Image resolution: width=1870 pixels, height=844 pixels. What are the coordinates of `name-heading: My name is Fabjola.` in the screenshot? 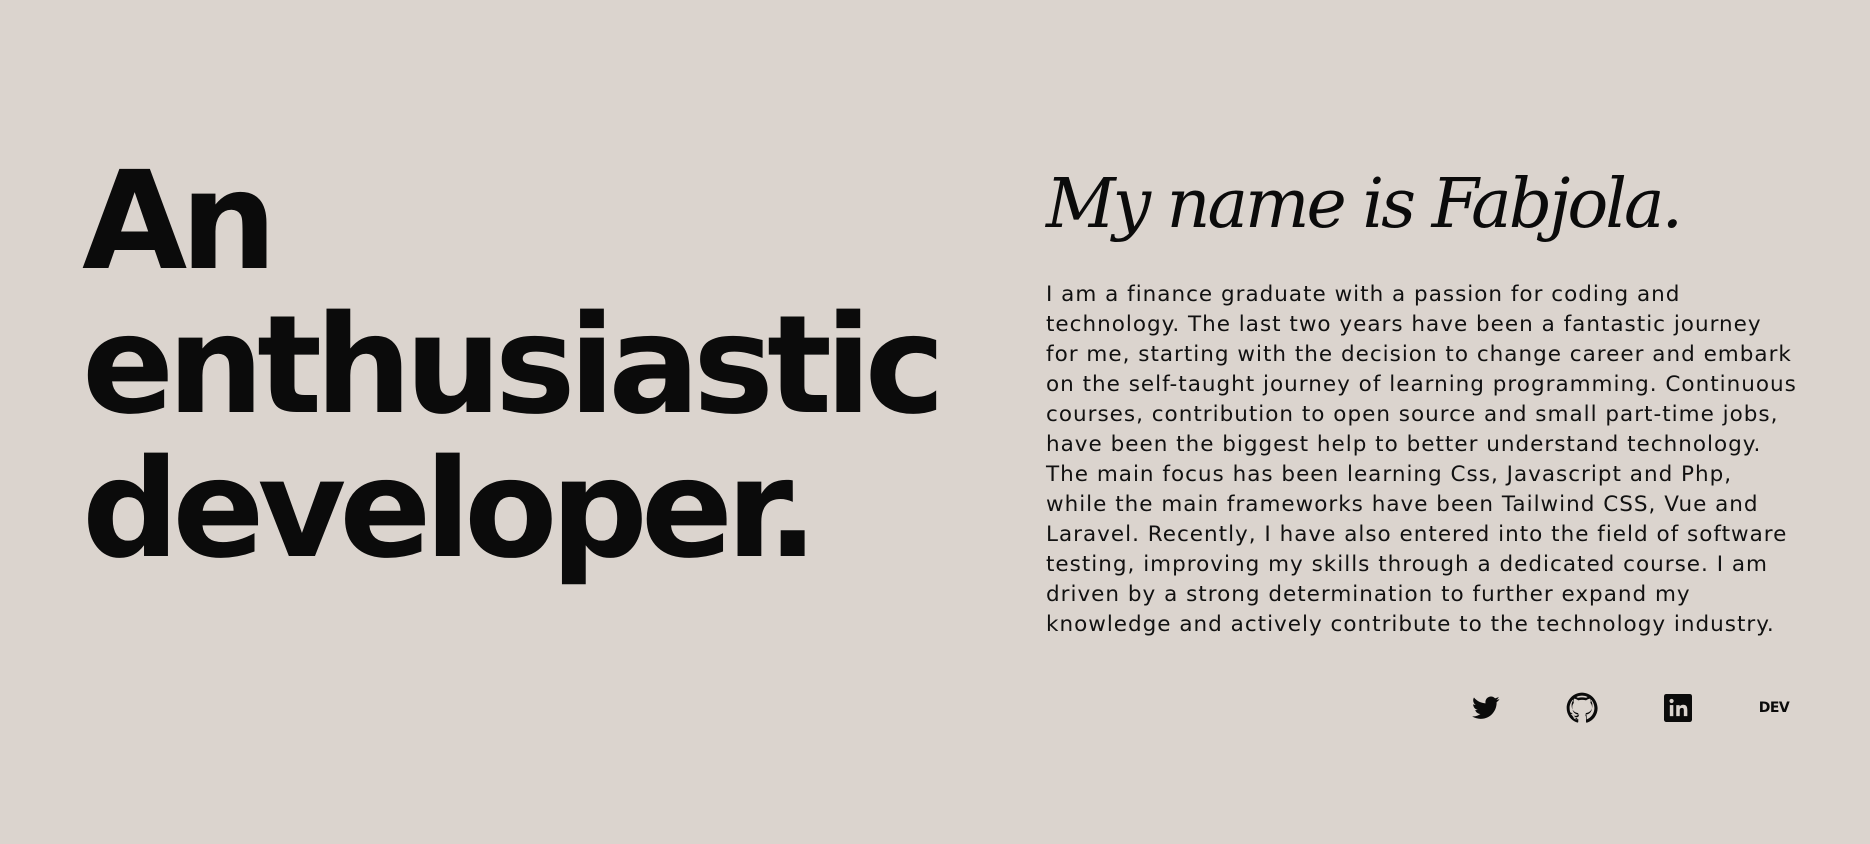 It's located at (1364, 204).